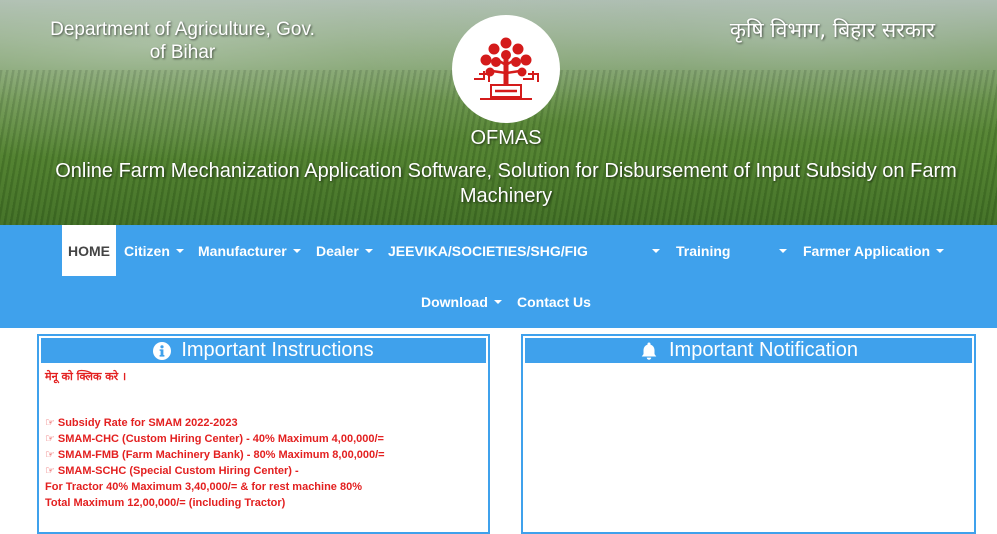  I want to click on nav-contact-us-label: Contact Us, so click(554, 301).